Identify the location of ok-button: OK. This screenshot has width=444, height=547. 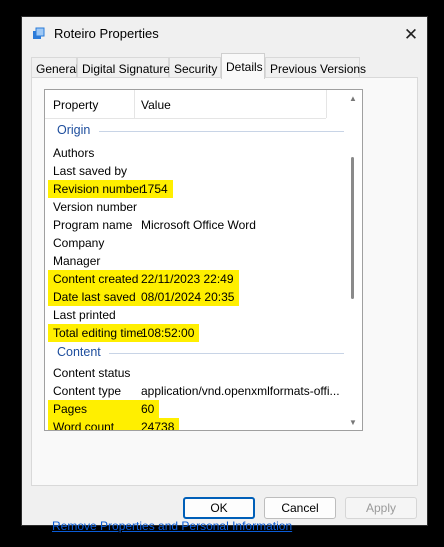
(219, 508).